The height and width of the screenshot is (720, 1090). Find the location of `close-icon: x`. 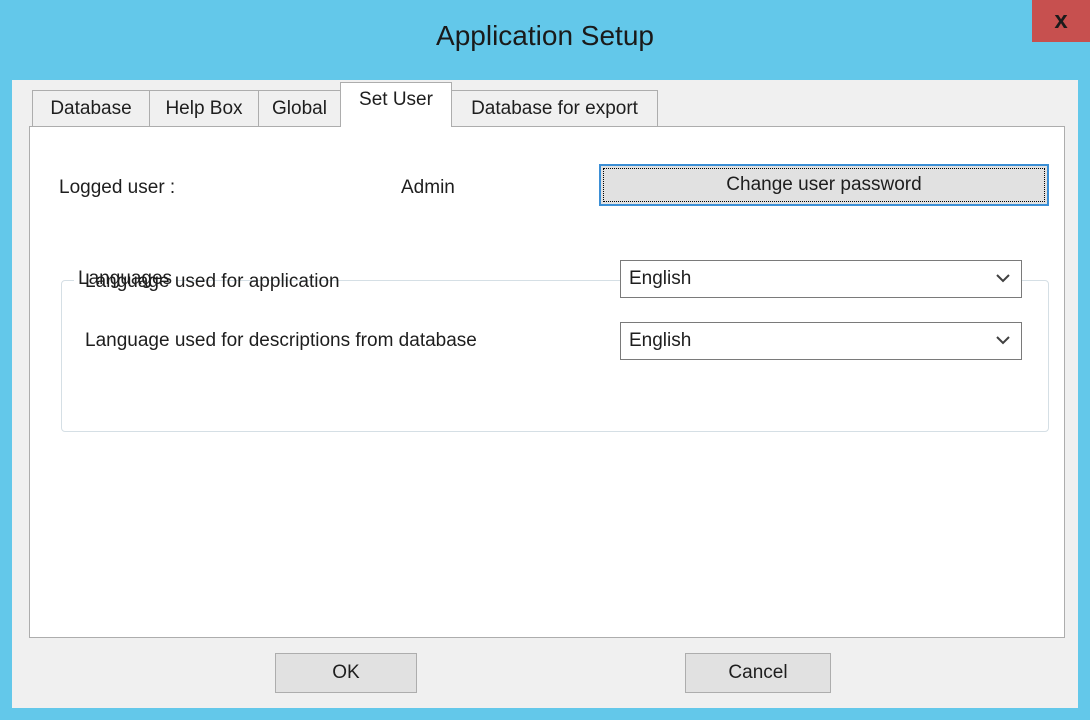

close-icon: x is located at coordinates (1061, 20).